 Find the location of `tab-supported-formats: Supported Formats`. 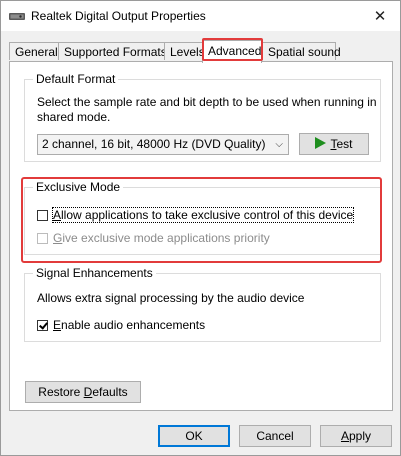

tab-supported-formats: Supported Formats is located at coordinates (112, 51).